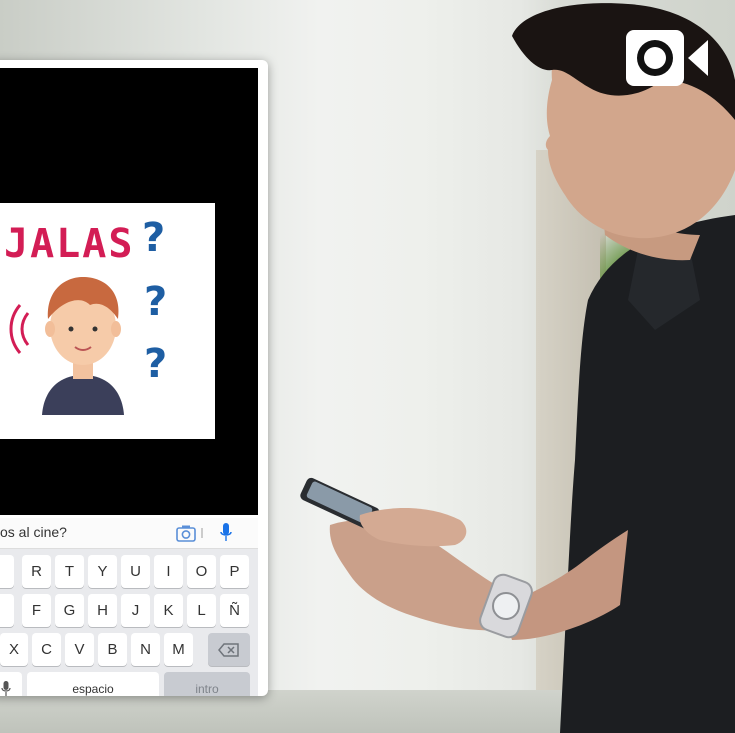  What do you see at coordinates (135, 571) in the screenshot?
I see `key-u: U` at bounding box center [135, 571].